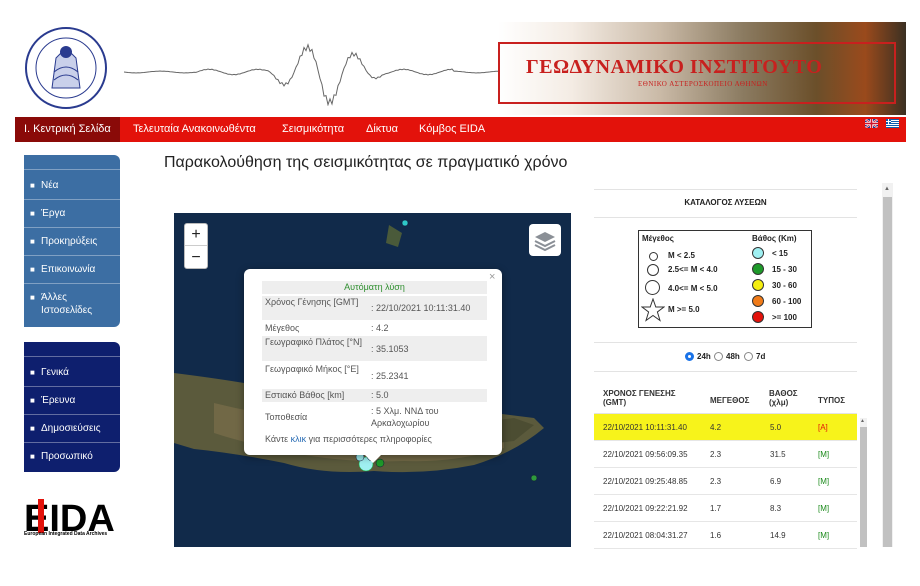 This screenshot has width=920, height=586. Describe the element at coordinates (305, 395) in the screenshot. I see `popup-key: Εστιακό Βάθος [km]` at that location.